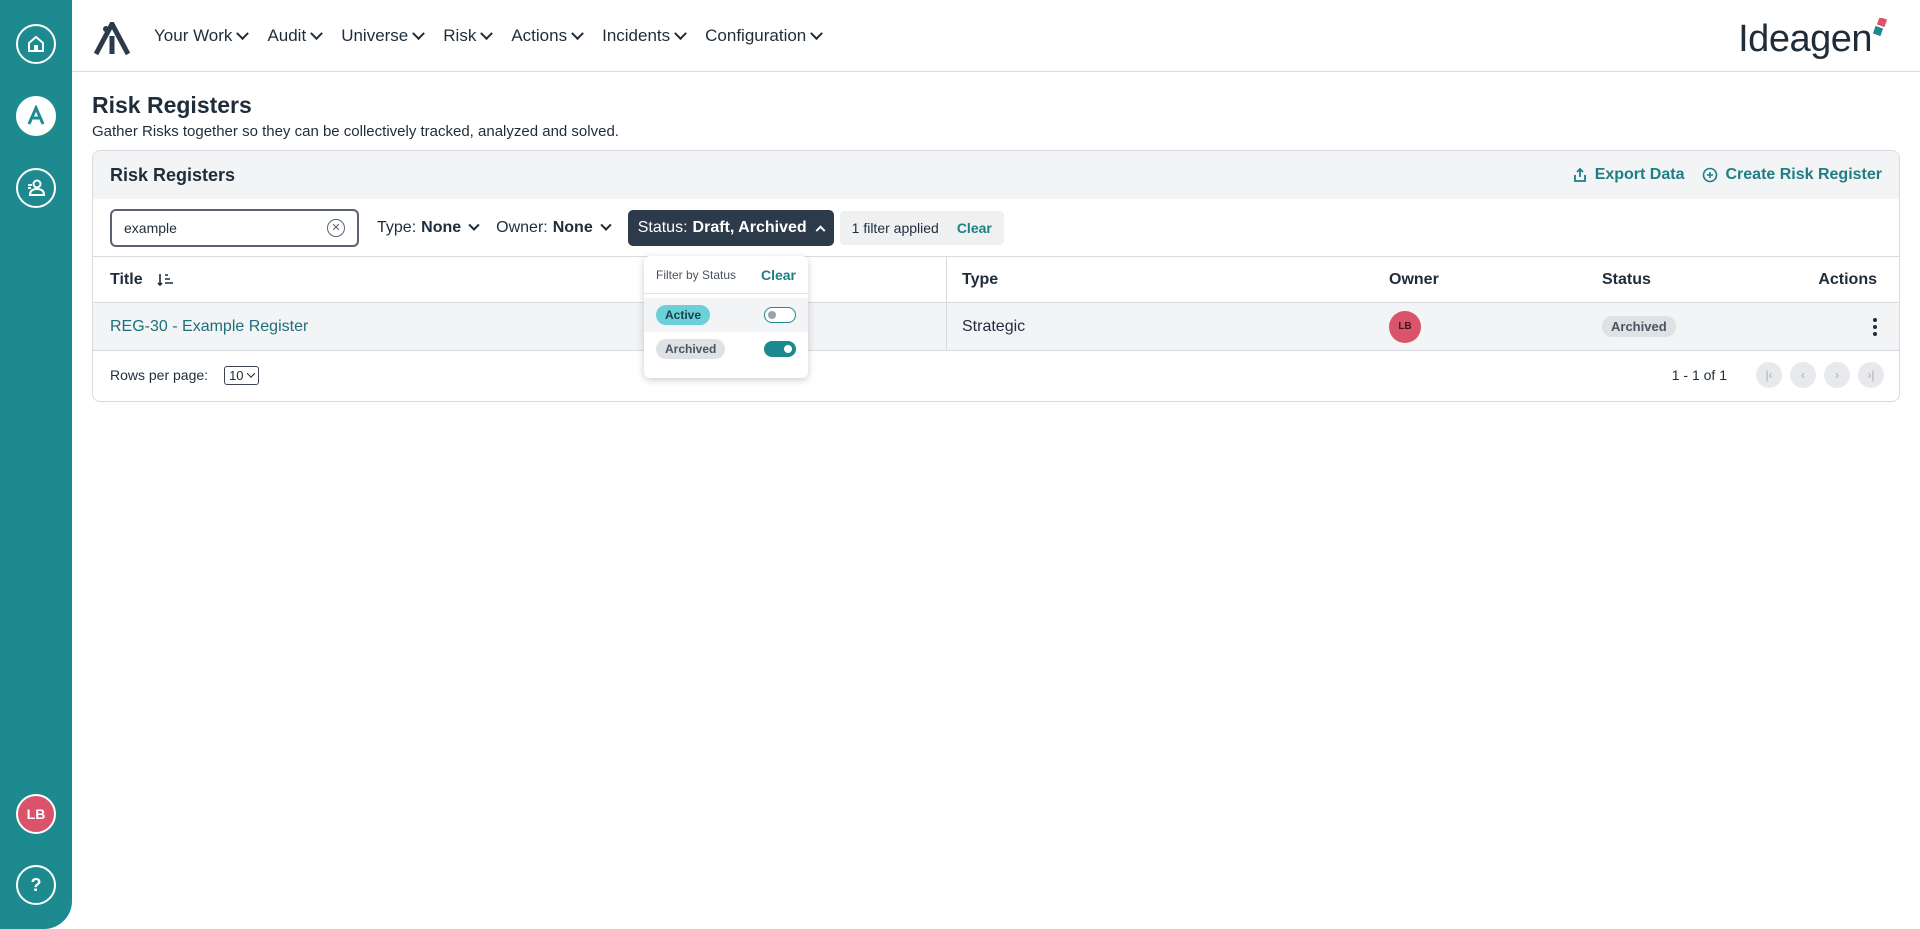  Describe the element at coordinates (1699, 375) in the screenshot. I see `pagination-range: 1 - 1 of 1` at that location.